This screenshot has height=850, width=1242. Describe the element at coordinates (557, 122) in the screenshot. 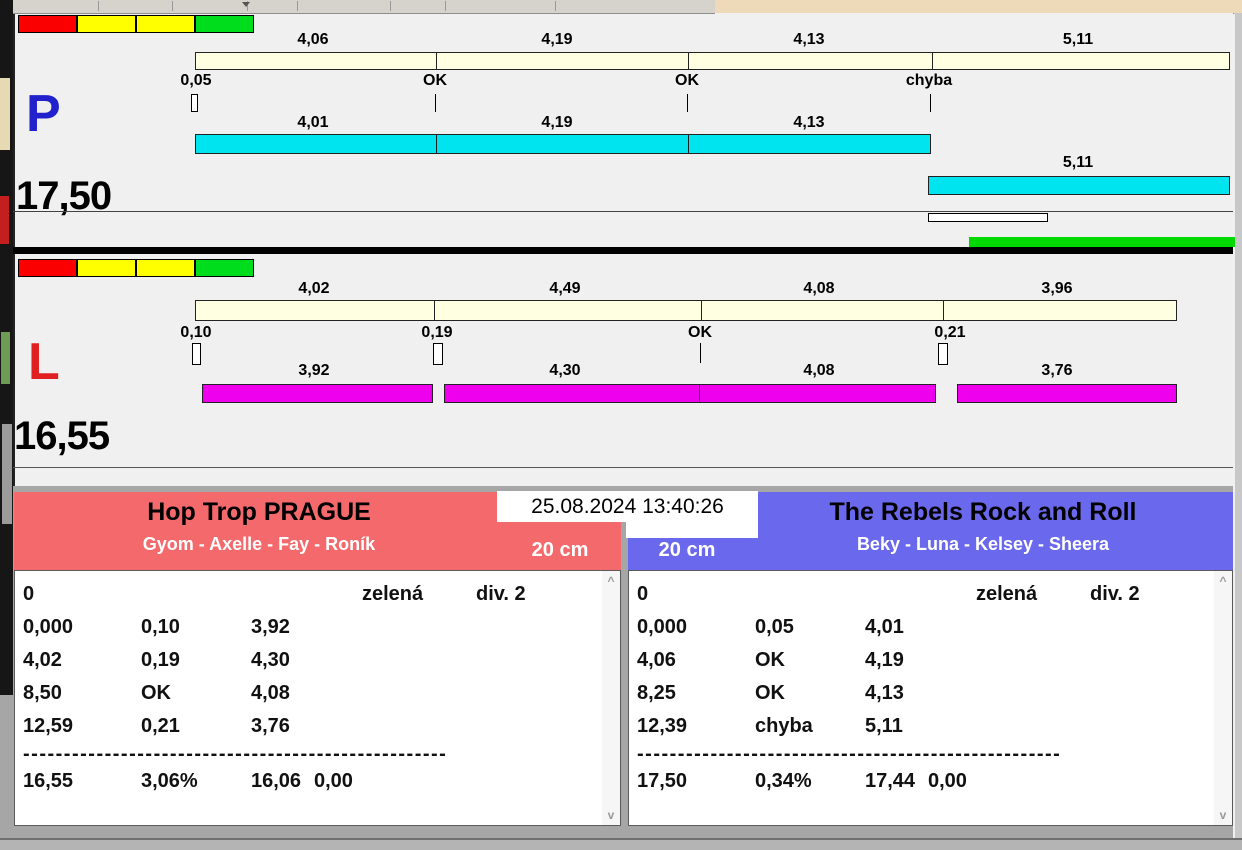

I see `time-label: 4,19` at that location.